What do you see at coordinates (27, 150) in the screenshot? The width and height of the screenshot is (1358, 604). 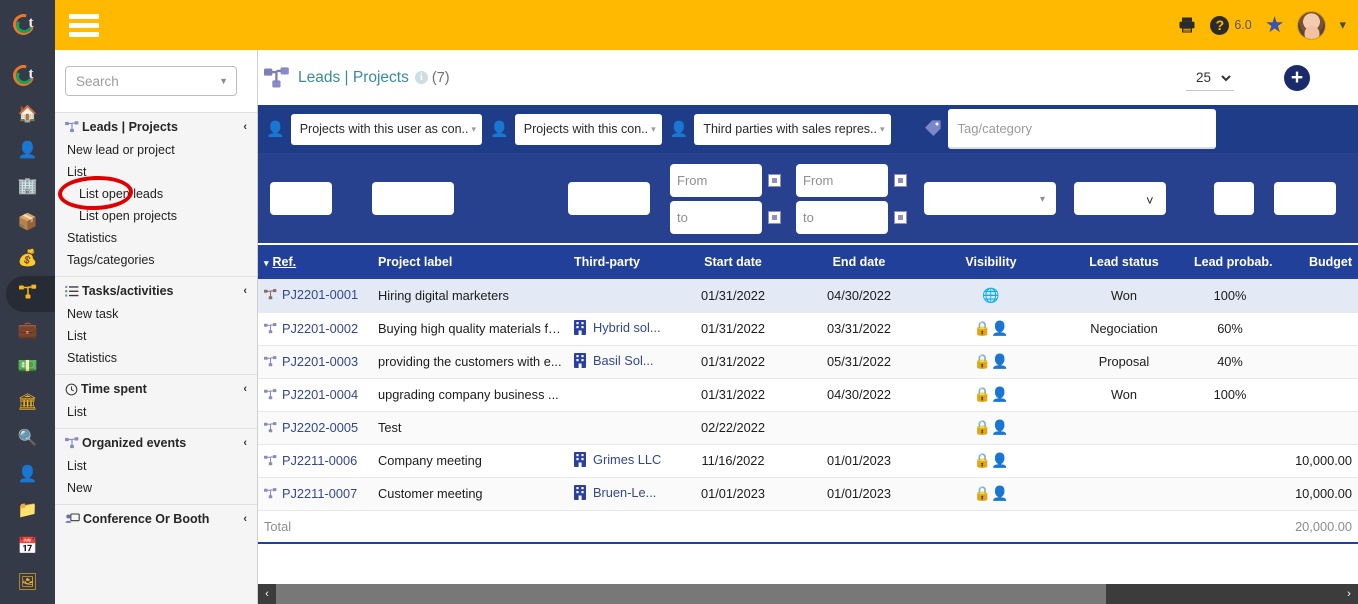 I see `rail-item-members: 👤` at bounding box center [27, 150].